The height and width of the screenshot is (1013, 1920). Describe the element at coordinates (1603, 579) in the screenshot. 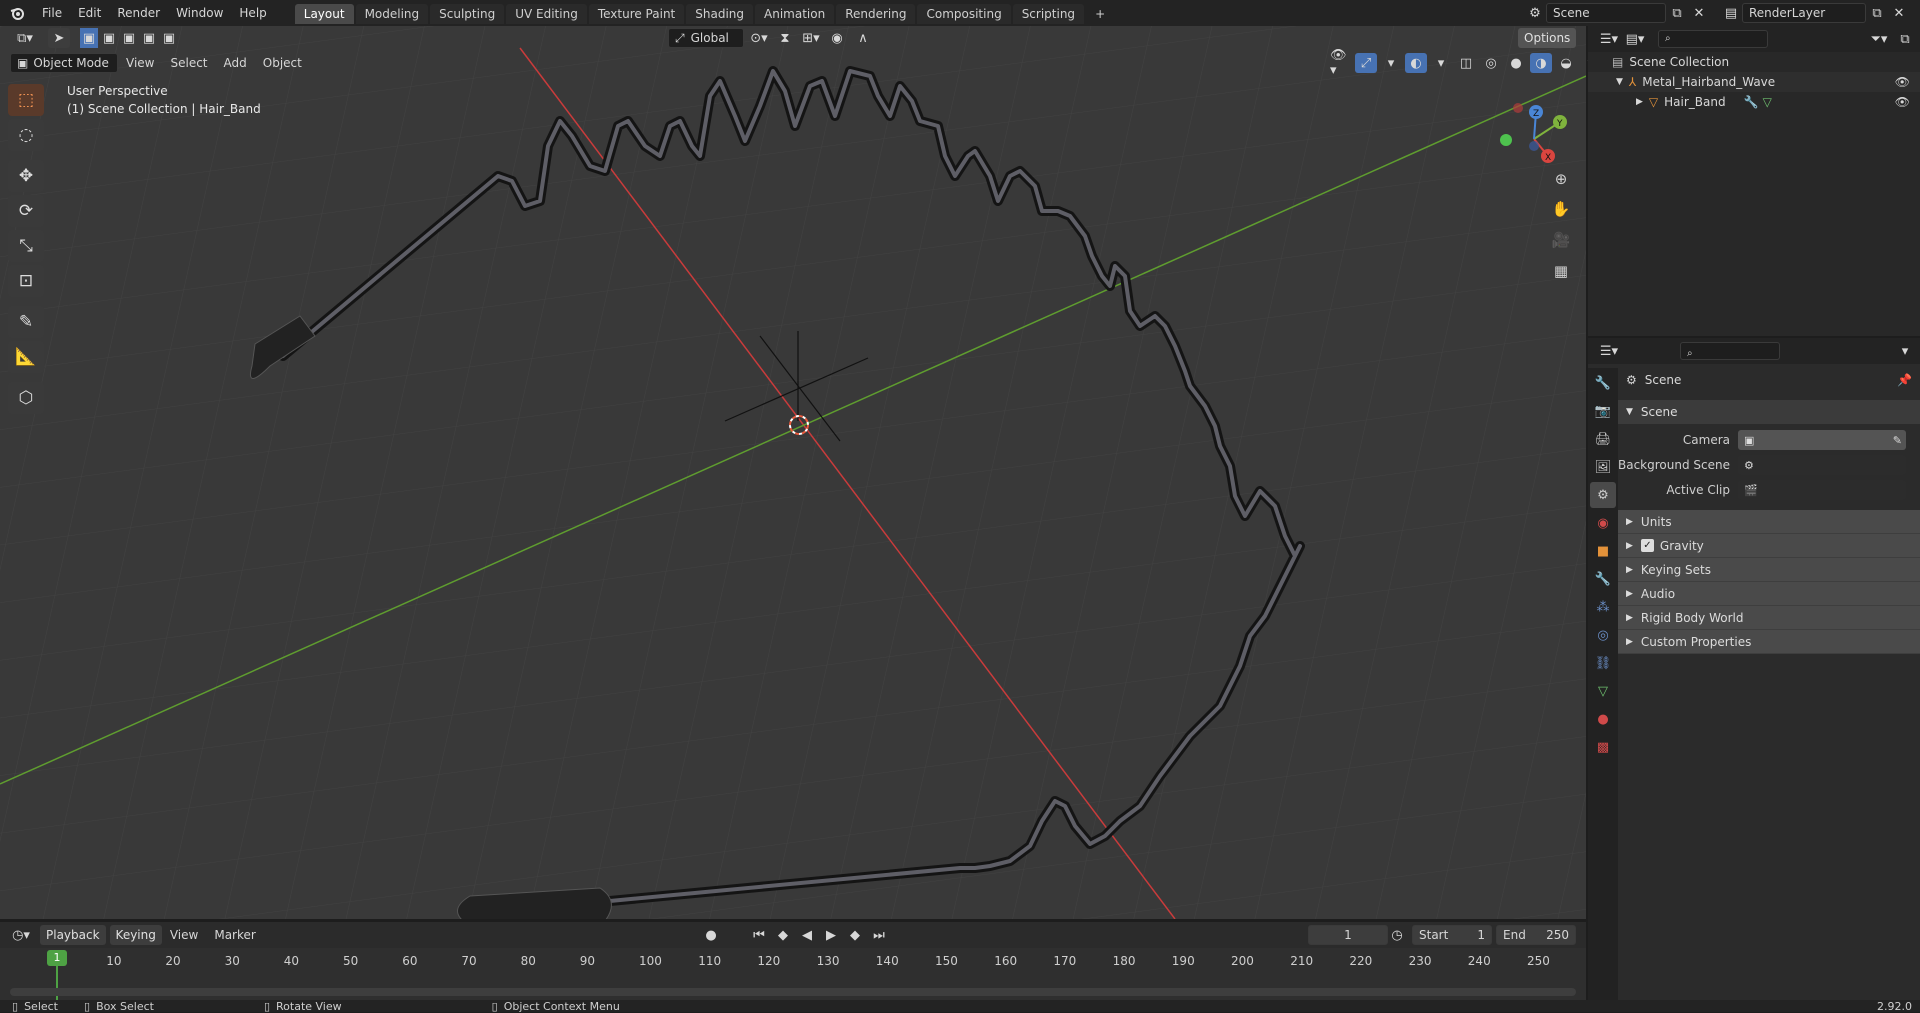

I see `modifiers-tab-icon: 🔧` at that location.